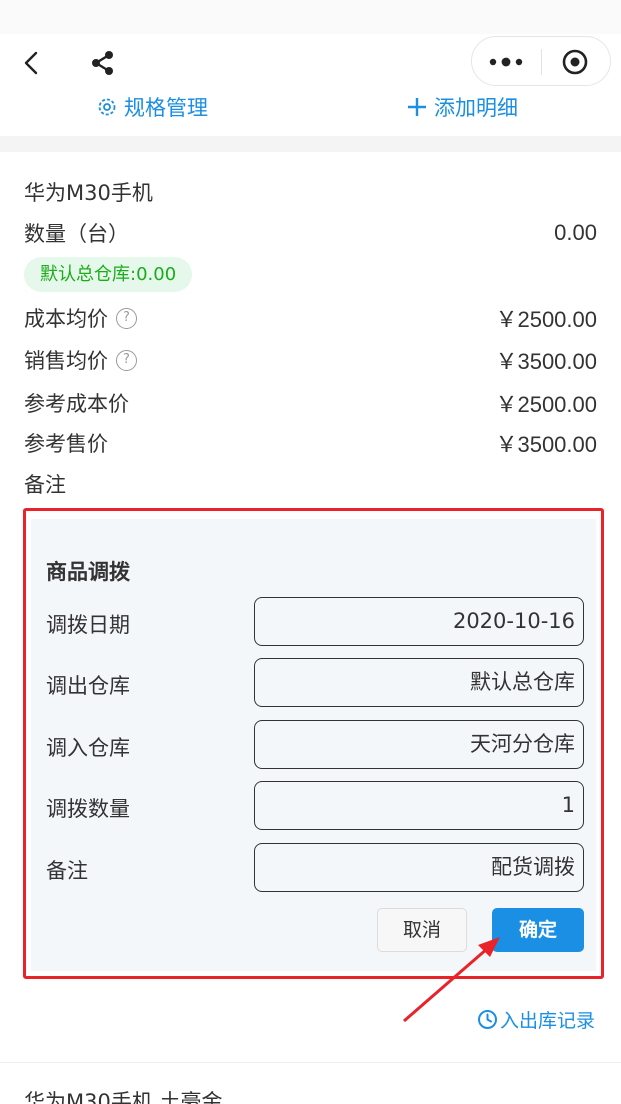 Image resolution: width=621 pixels, height=1104 pixels. Describe the element at coordinates (419, 621) in the screenshot. I see `transfer-date-input: 2020-10-16` at that location.